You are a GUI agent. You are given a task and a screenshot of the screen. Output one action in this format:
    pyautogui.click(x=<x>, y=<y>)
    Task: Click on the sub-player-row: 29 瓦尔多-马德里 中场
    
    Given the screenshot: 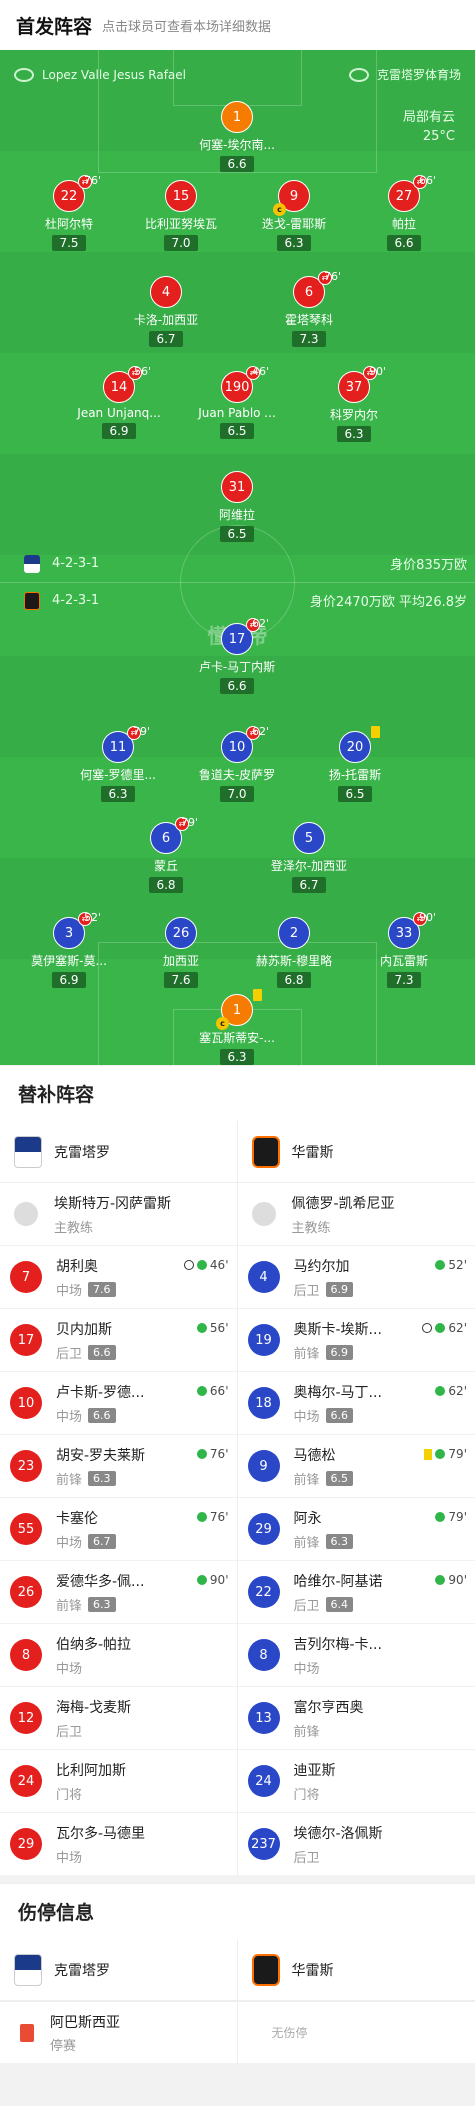 What is the action you would take?
    pyautogui.click(x=118, y=1843)
    